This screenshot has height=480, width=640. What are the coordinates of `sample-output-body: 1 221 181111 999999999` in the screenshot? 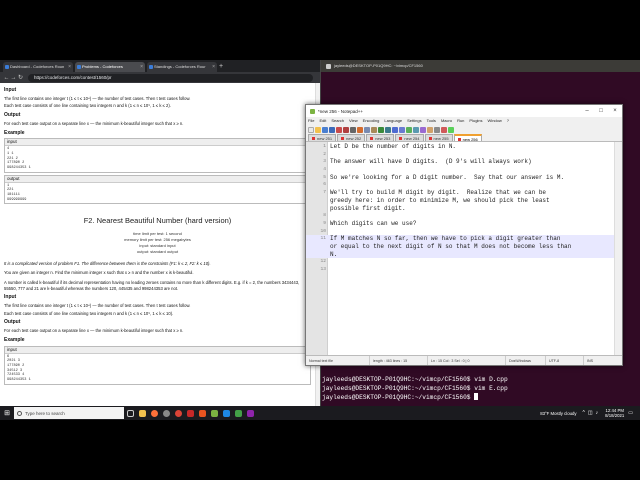 It's located at (157, 193).